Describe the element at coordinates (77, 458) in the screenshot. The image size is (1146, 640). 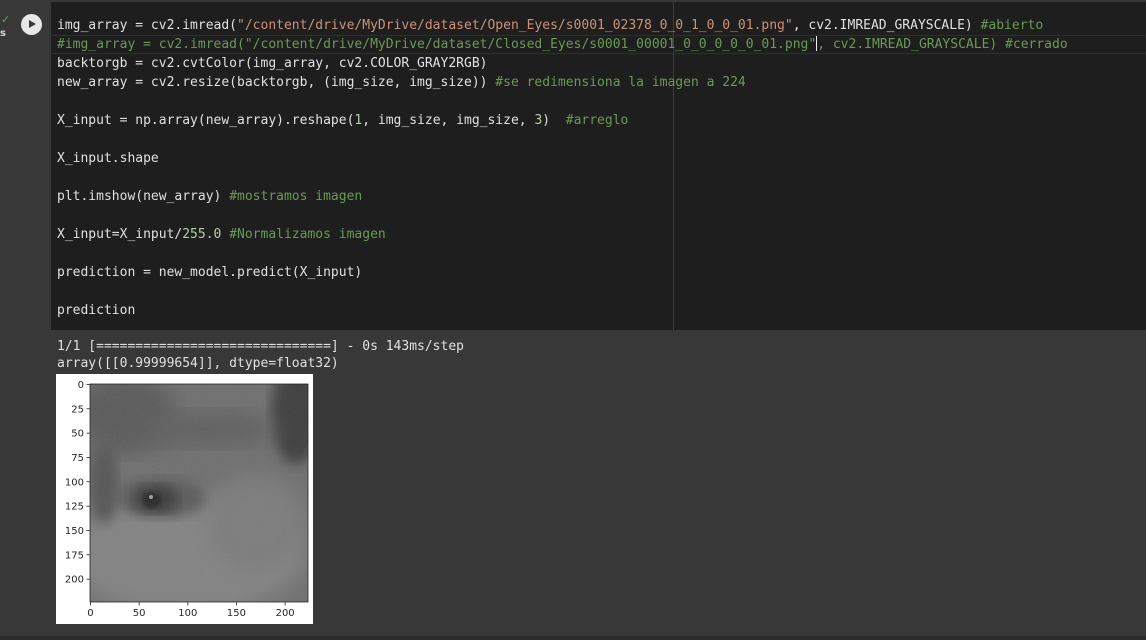
I see `y-tick-label: 75` at that location.